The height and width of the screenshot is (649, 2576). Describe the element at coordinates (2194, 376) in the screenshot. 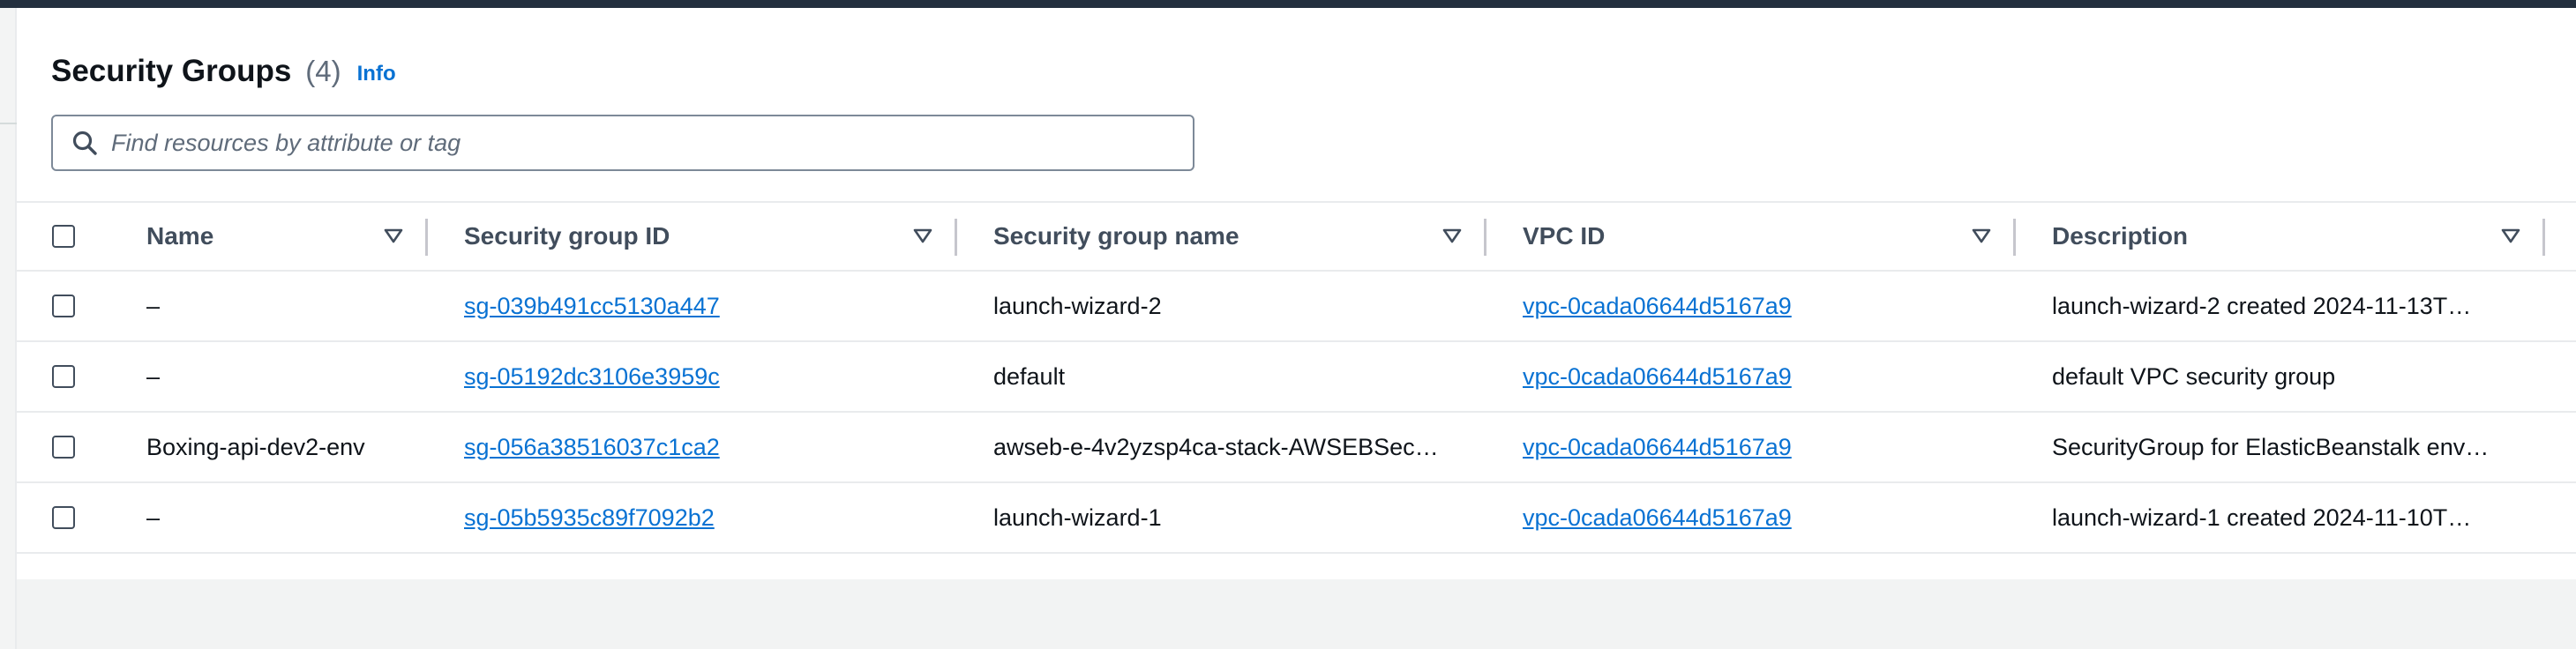

I see `cell-description: default VPC security group` at that location.